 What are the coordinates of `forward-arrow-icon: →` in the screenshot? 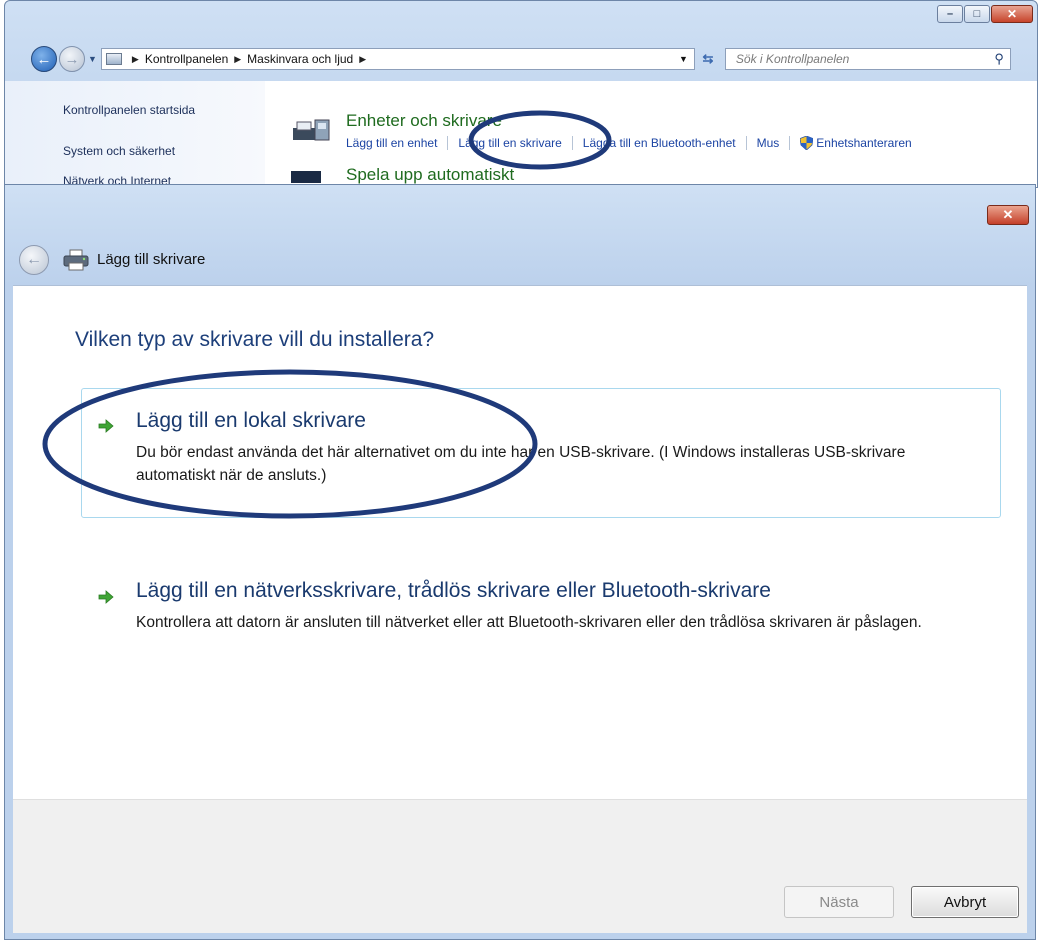 It's located at (72, 59).